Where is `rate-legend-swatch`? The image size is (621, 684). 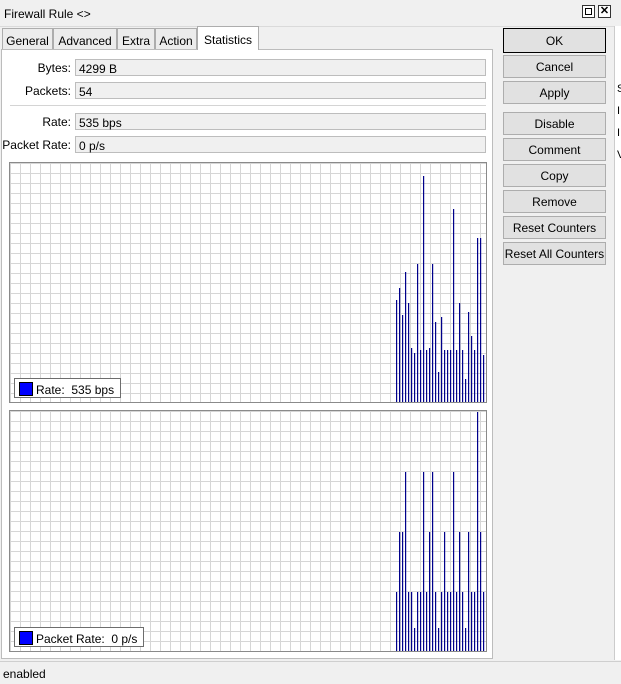
rate-legend-swatch is located at coordinates (26, 389).